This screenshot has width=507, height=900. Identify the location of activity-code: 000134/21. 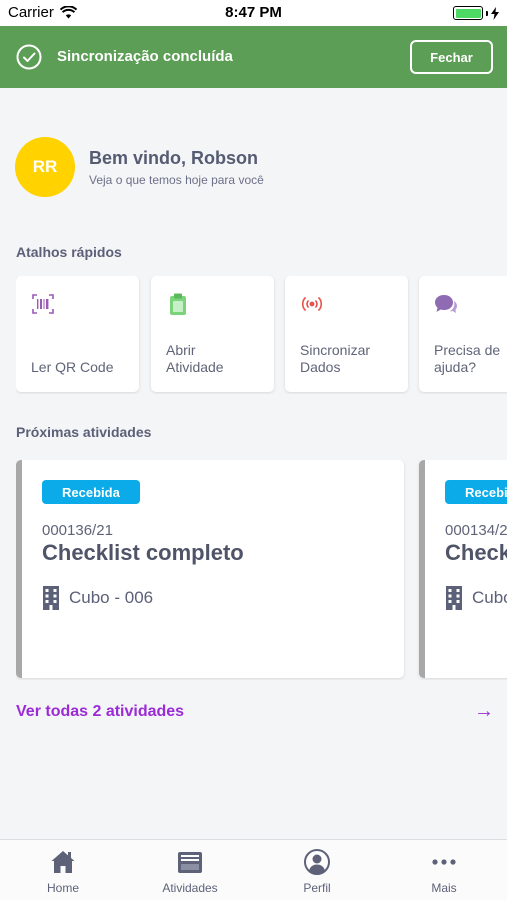
(476, 530).